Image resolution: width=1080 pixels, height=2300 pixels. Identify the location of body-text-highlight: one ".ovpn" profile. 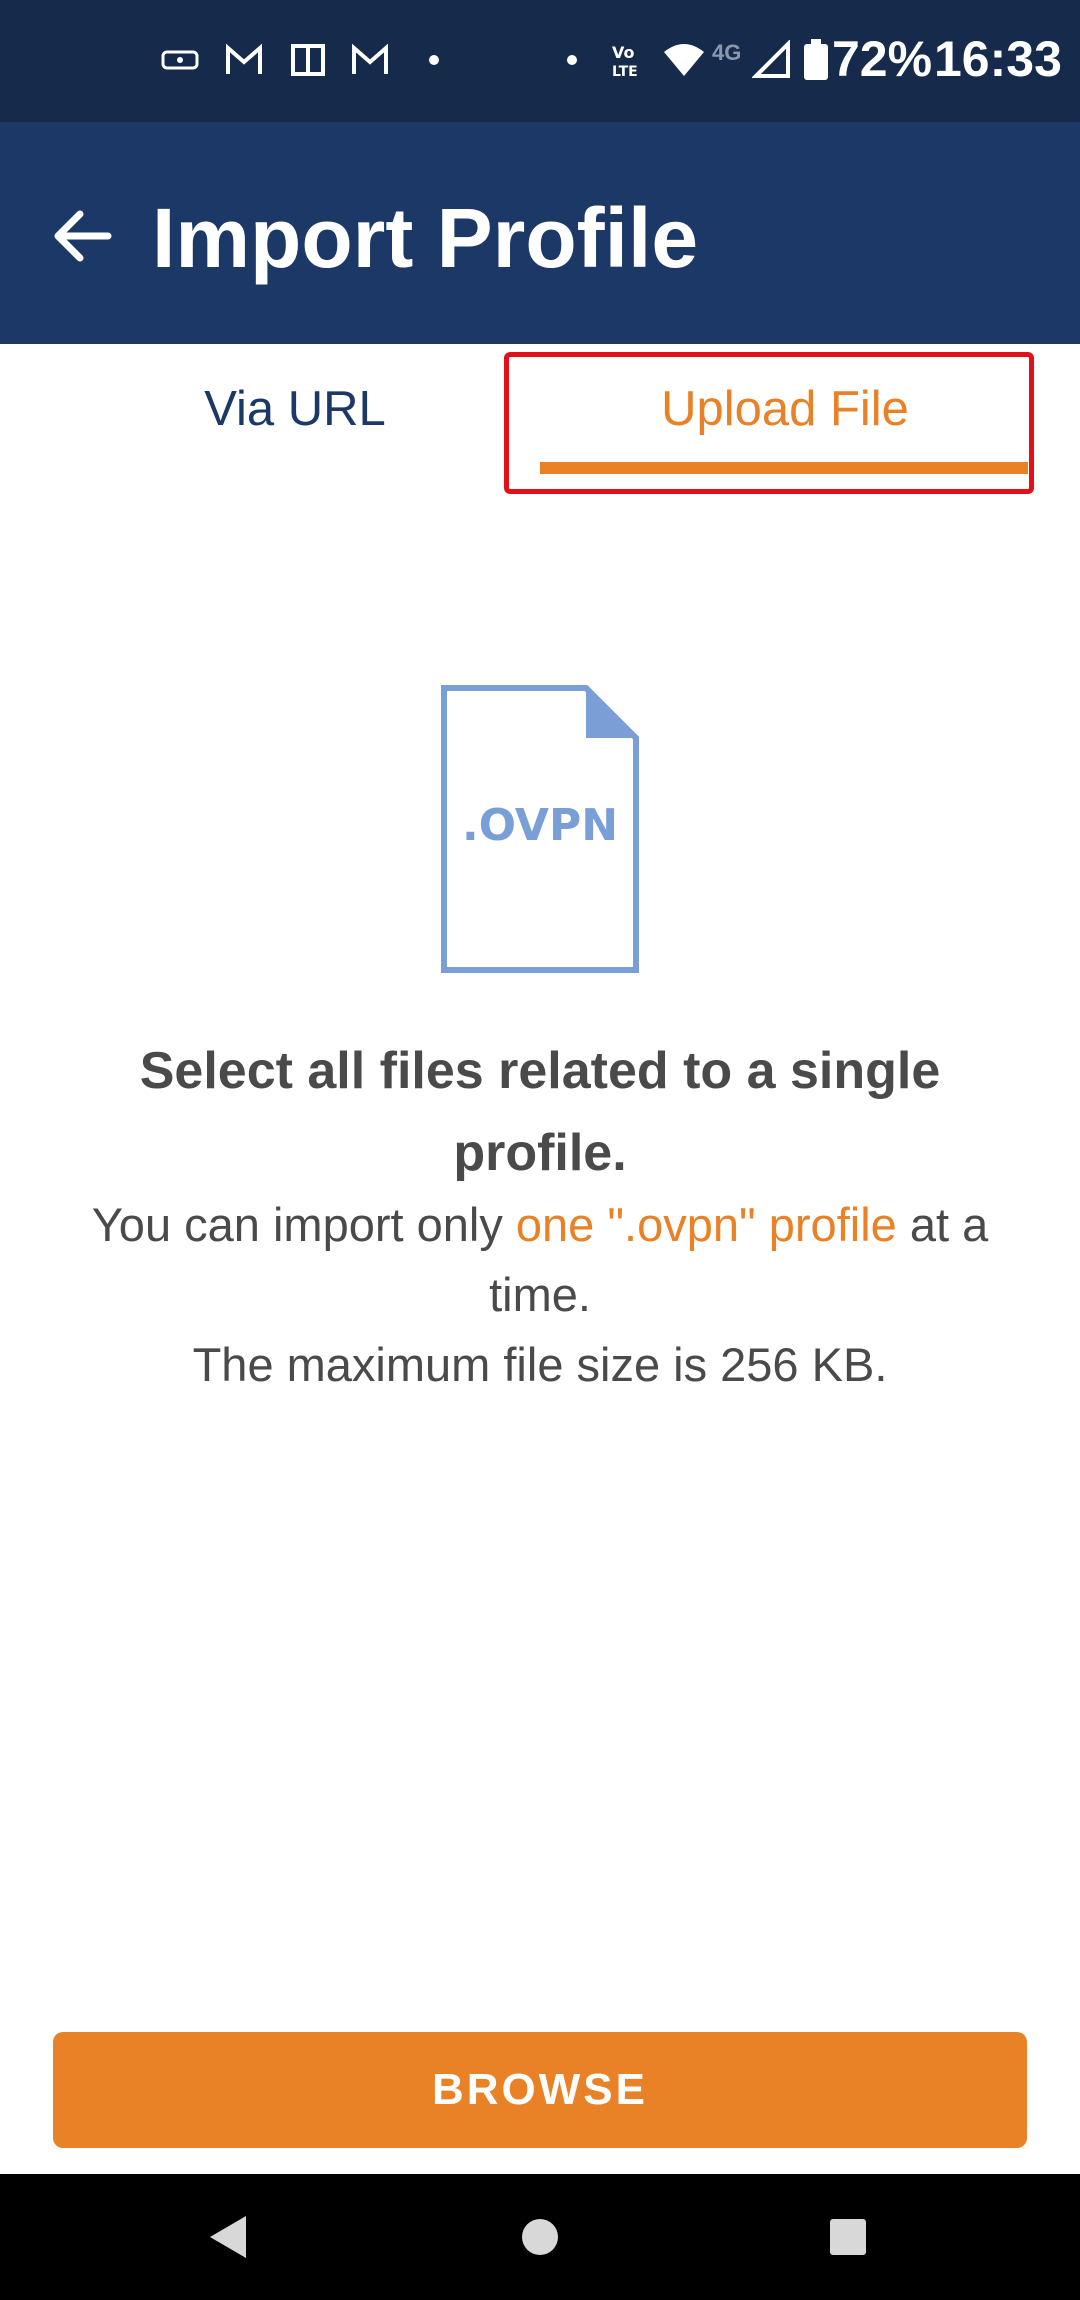
(706, 1224).